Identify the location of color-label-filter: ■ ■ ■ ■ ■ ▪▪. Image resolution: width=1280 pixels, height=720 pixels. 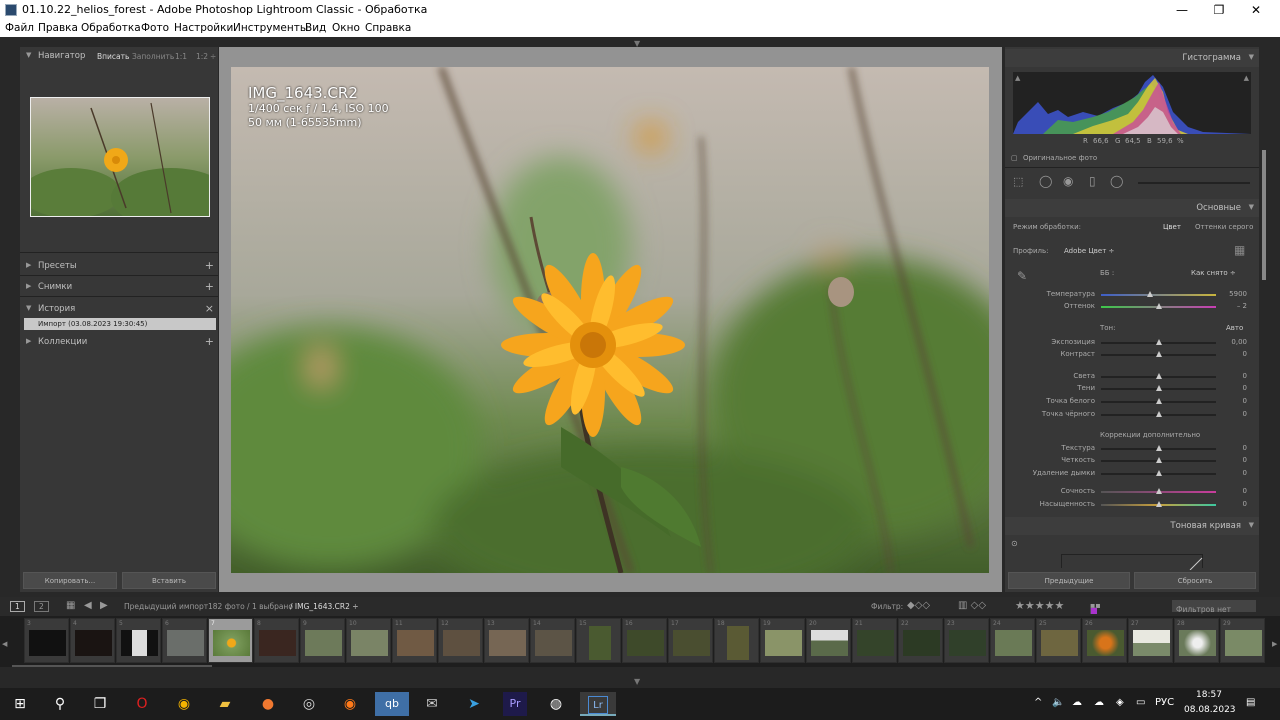
(1095, 608).